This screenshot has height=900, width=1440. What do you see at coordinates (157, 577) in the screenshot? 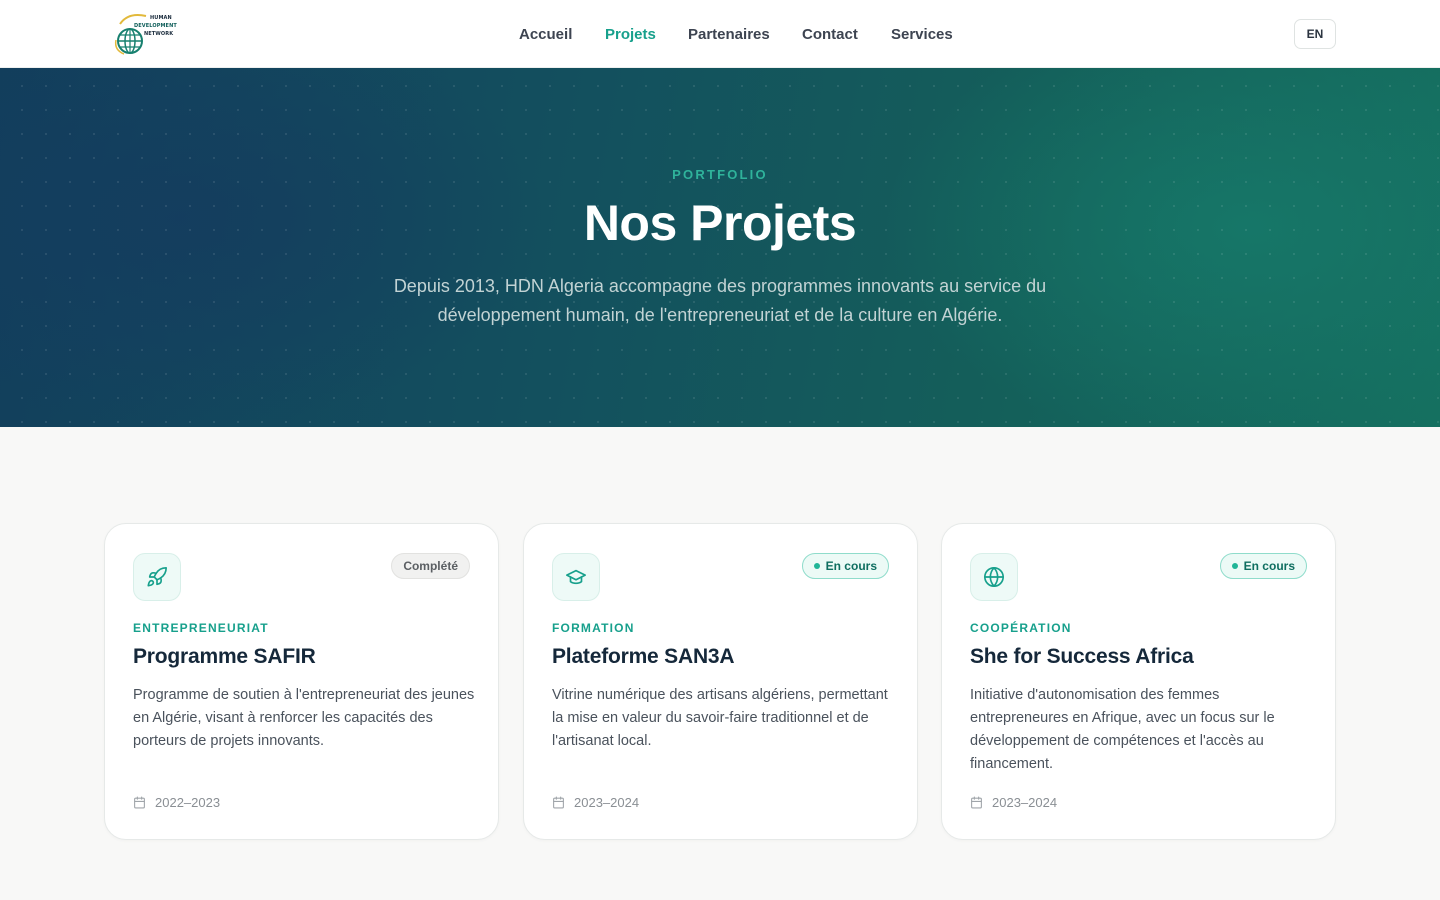
I see `rocket-icon` at bounding box center [157, 577].